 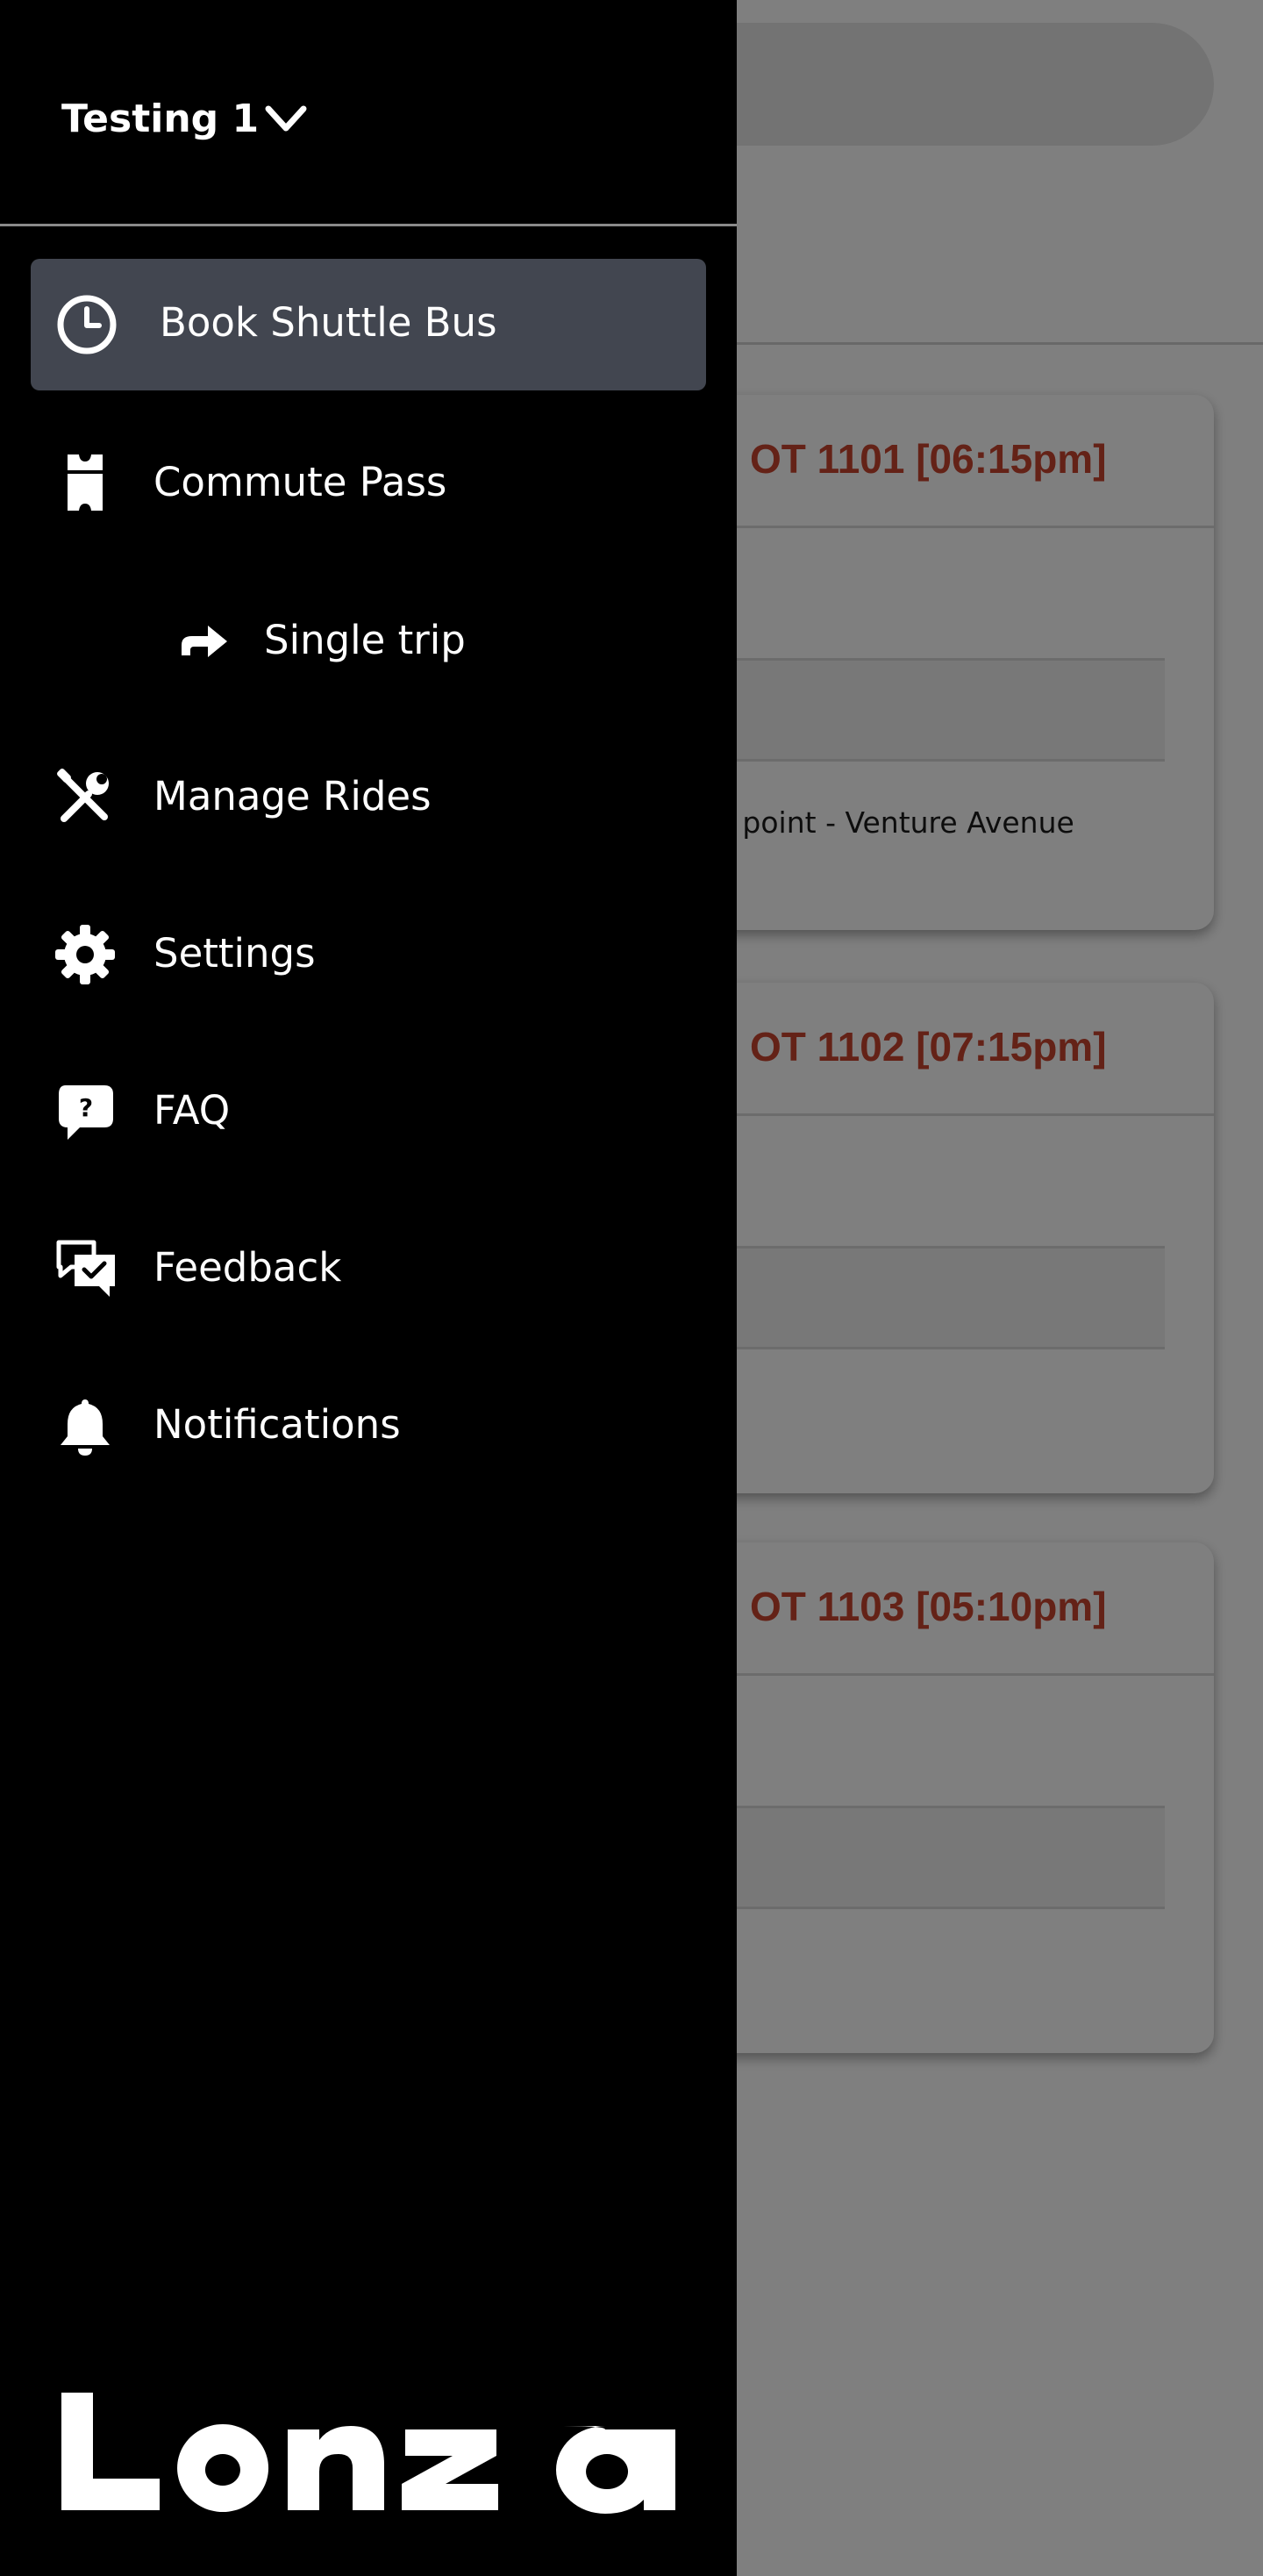 I want to click on menu-label: Feedback, so click(x=248, y=1267).